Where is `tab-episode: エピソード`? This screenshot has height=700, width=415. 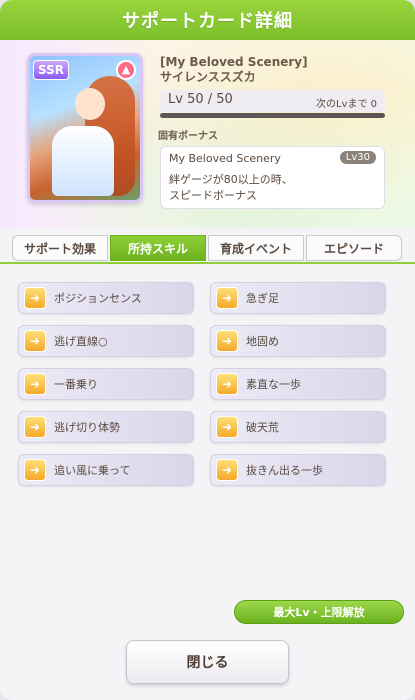
tab-episode: エピソード is located at coordinates (354, 248).